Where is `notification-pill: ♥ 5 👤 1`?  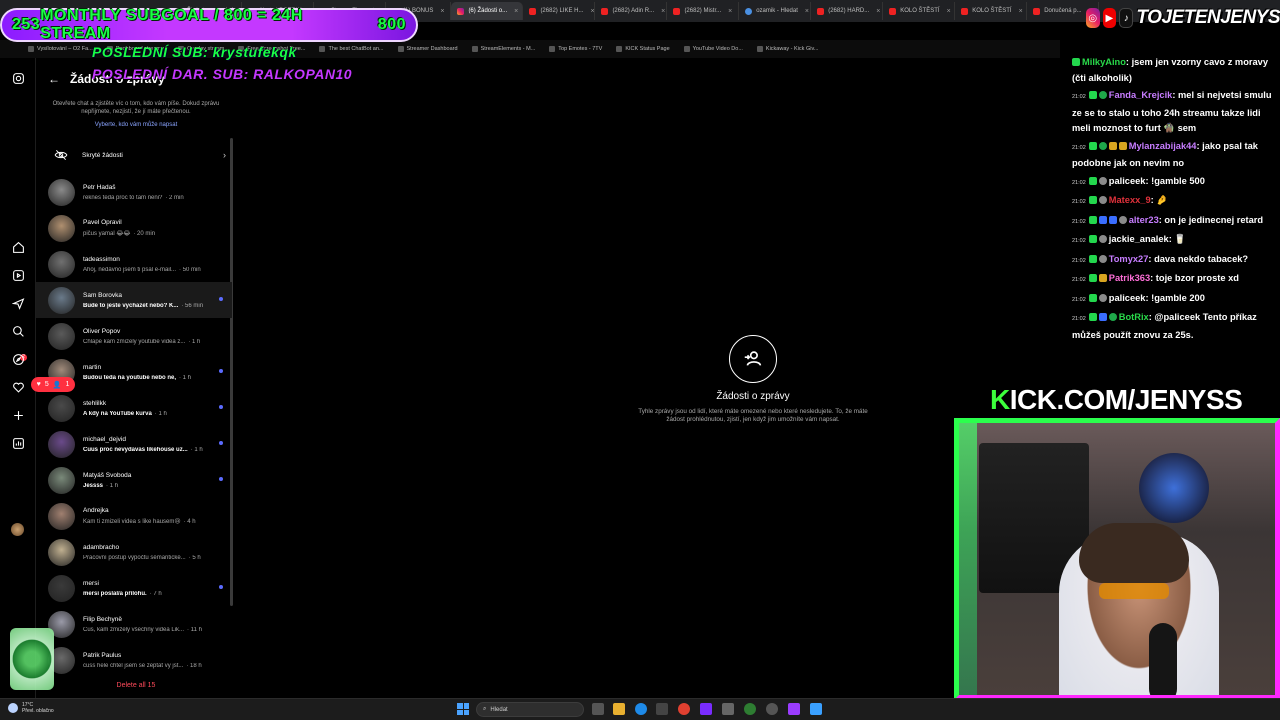 notification-pill: ♥ 5 👤 1 is located at coordinates (53, 384).